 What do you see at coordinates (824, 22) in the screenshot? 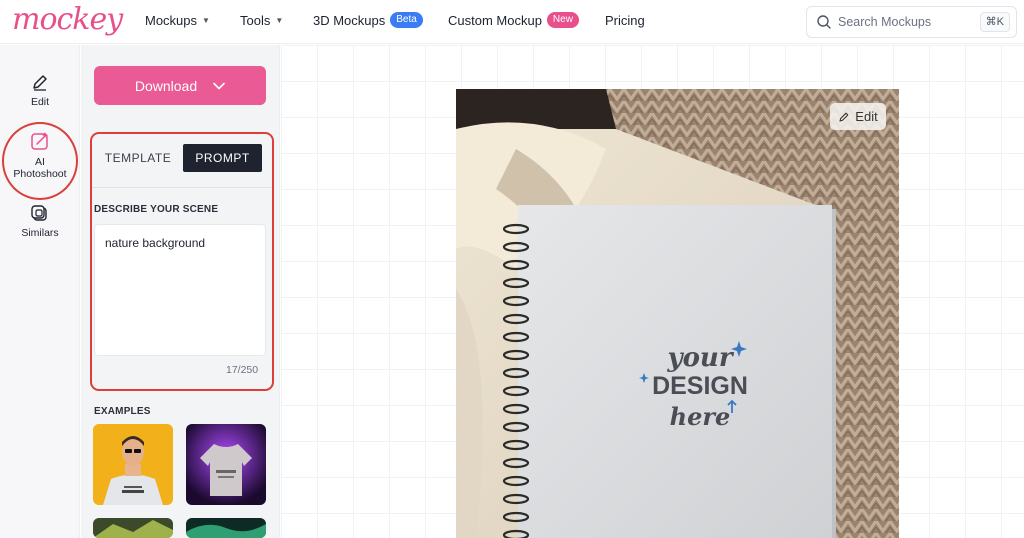
I see `search-icon` at bounding box center [824, 22].